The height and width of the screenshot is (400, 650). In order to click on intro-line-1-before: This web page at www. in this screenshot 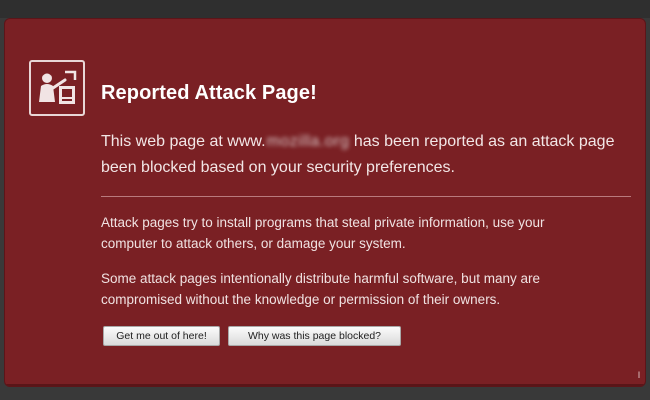, I will do `click(183, 141)`.